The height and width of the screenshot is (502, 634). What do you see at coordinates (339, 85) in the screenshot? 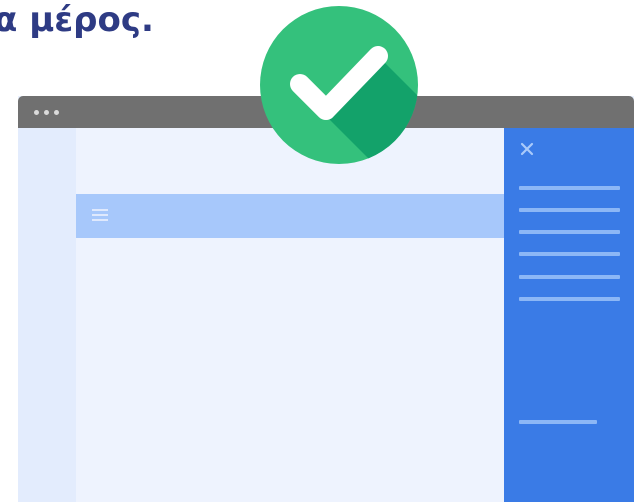
I see `checkmark-badge-icon` at bounding box center [339, 85].